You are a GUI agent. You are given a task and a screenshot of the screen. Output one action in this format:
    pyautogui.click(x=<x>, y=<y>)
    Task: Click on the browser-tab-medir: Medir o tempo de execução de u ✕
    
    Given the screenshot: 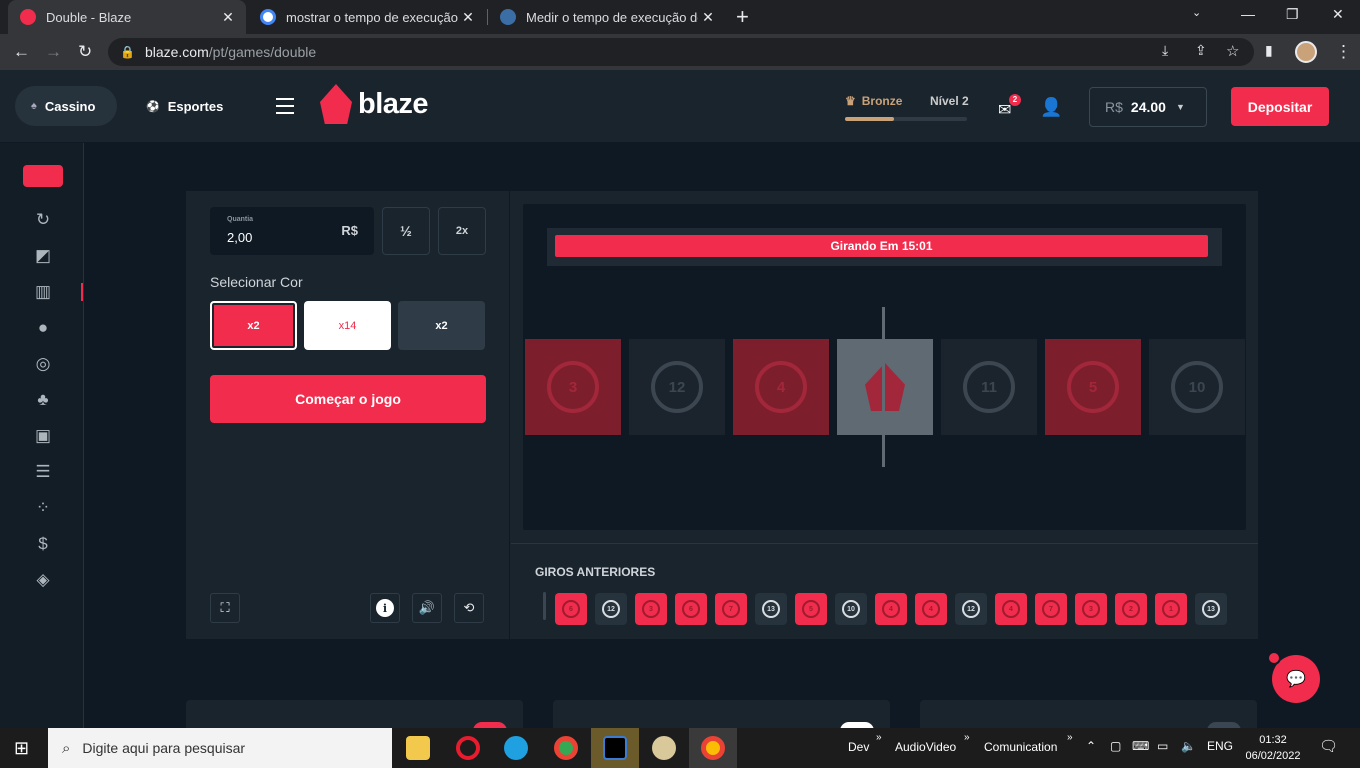 What is the action you would take?
    pyautogui.click(x=607, y=17)
    